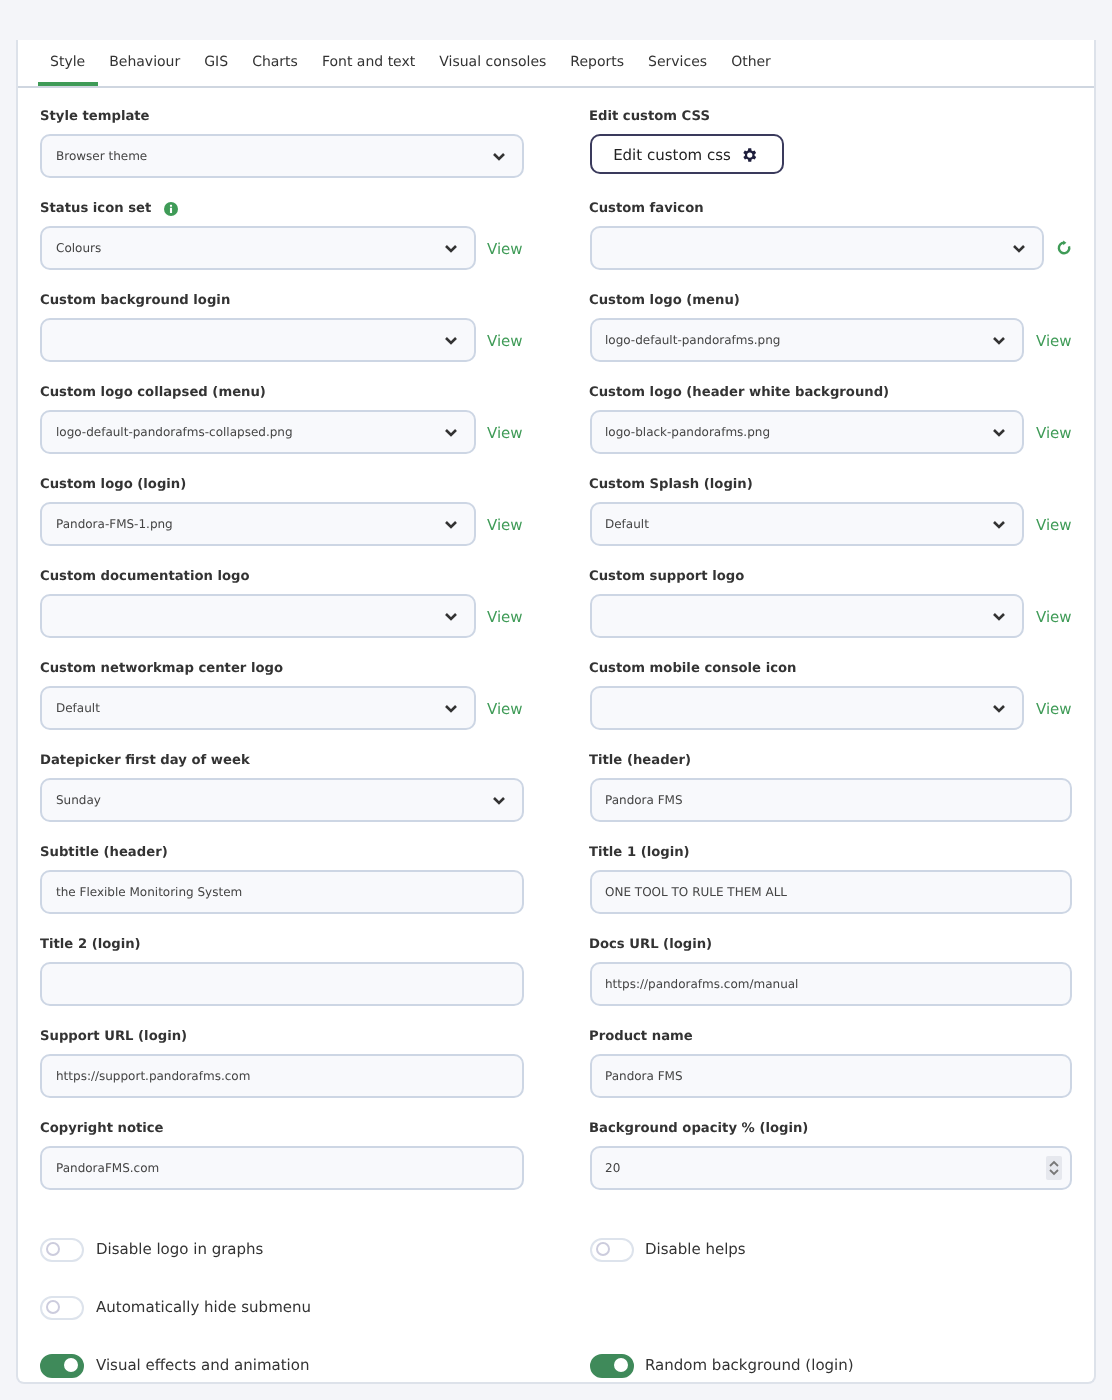  Describe the element at coordinates (749, 154) in the screenshot. I see `gear-icon` at that location.